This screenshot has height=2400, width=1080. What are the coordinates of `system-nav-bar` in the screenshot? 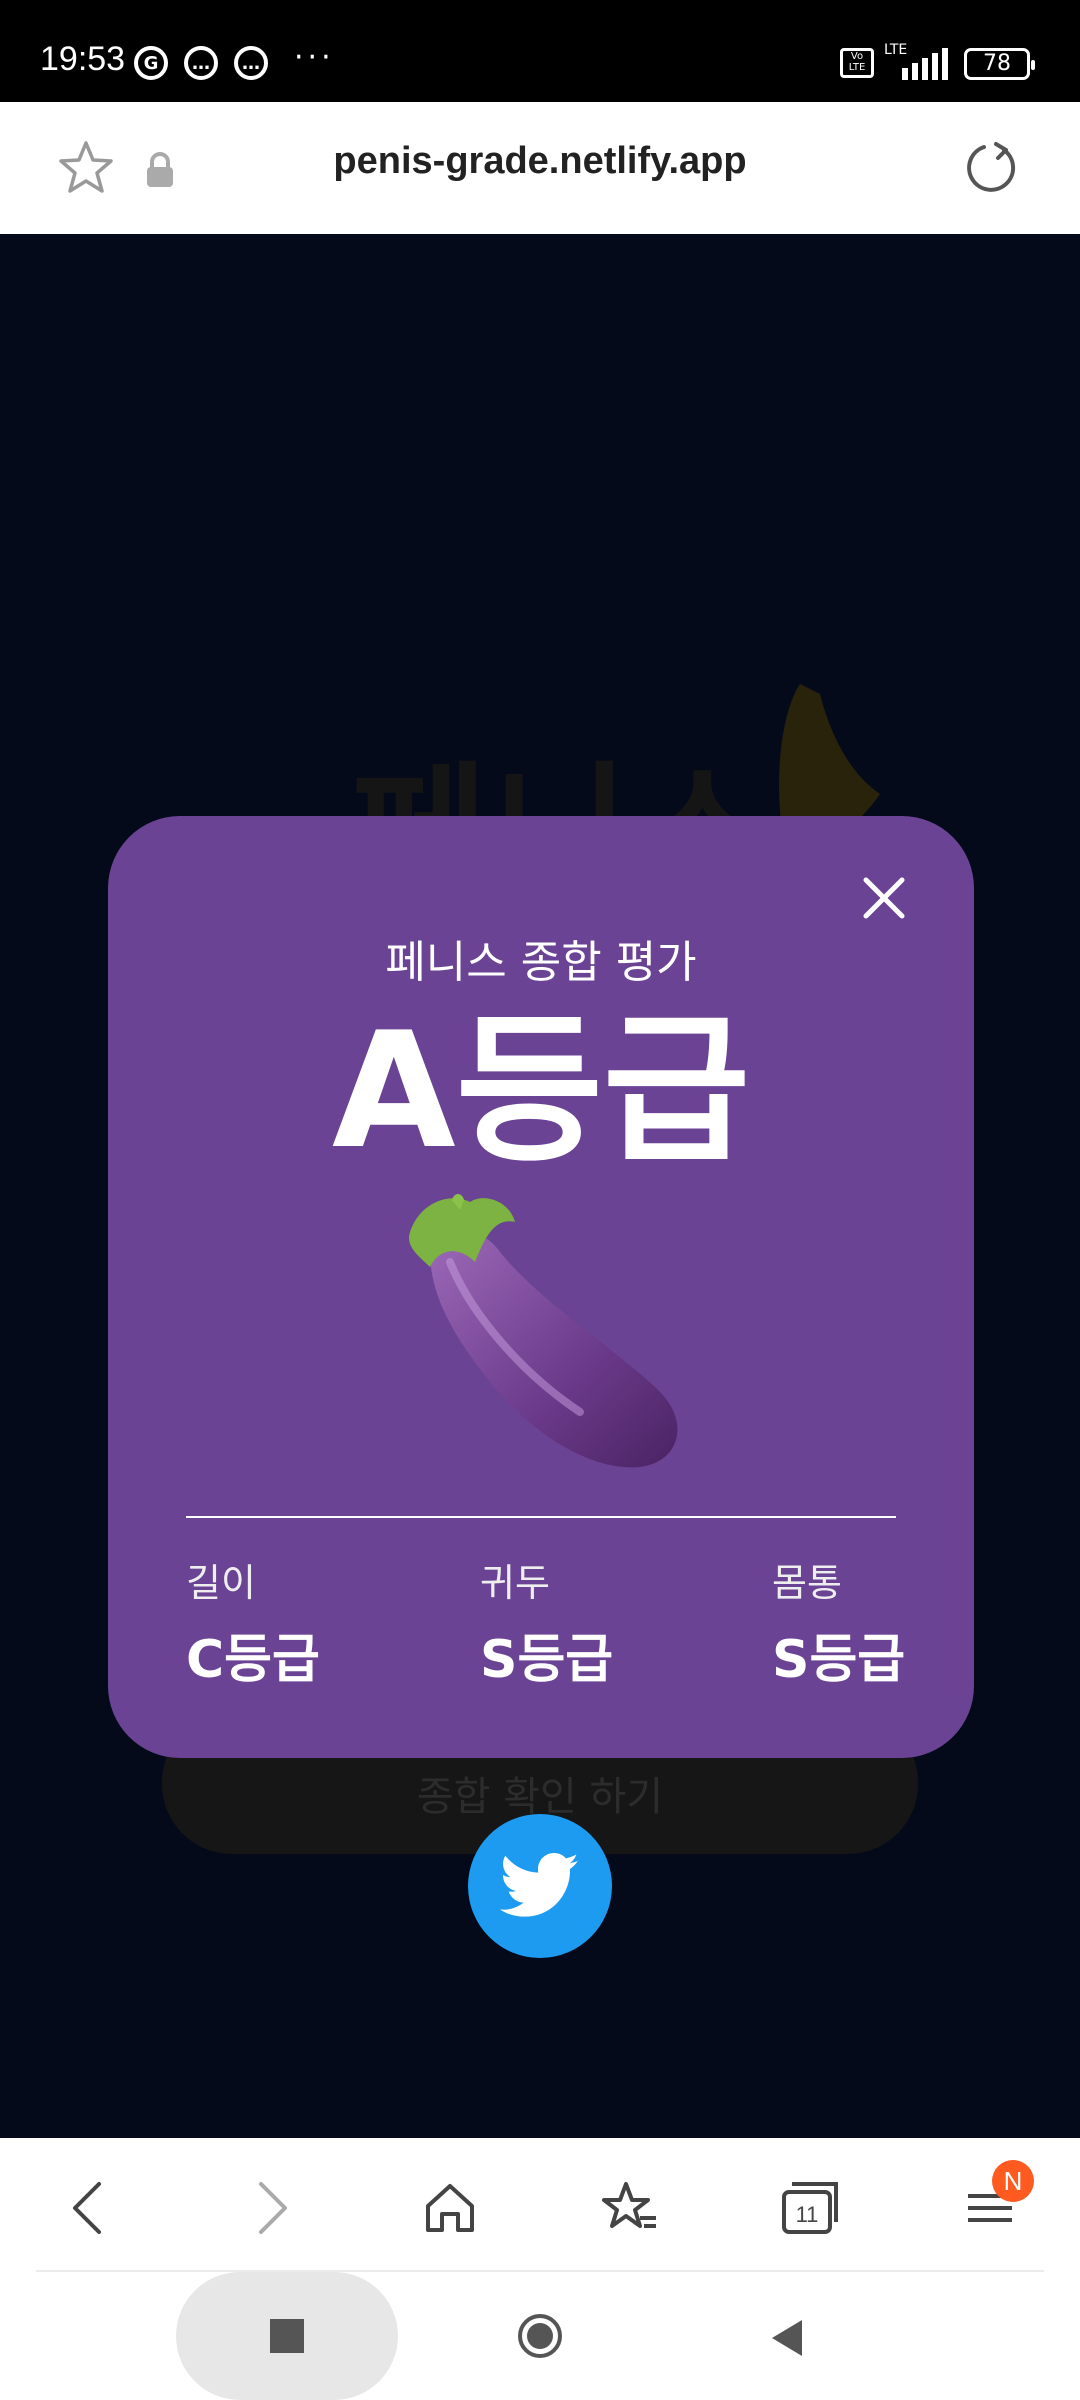 It's located at (540, 2336).